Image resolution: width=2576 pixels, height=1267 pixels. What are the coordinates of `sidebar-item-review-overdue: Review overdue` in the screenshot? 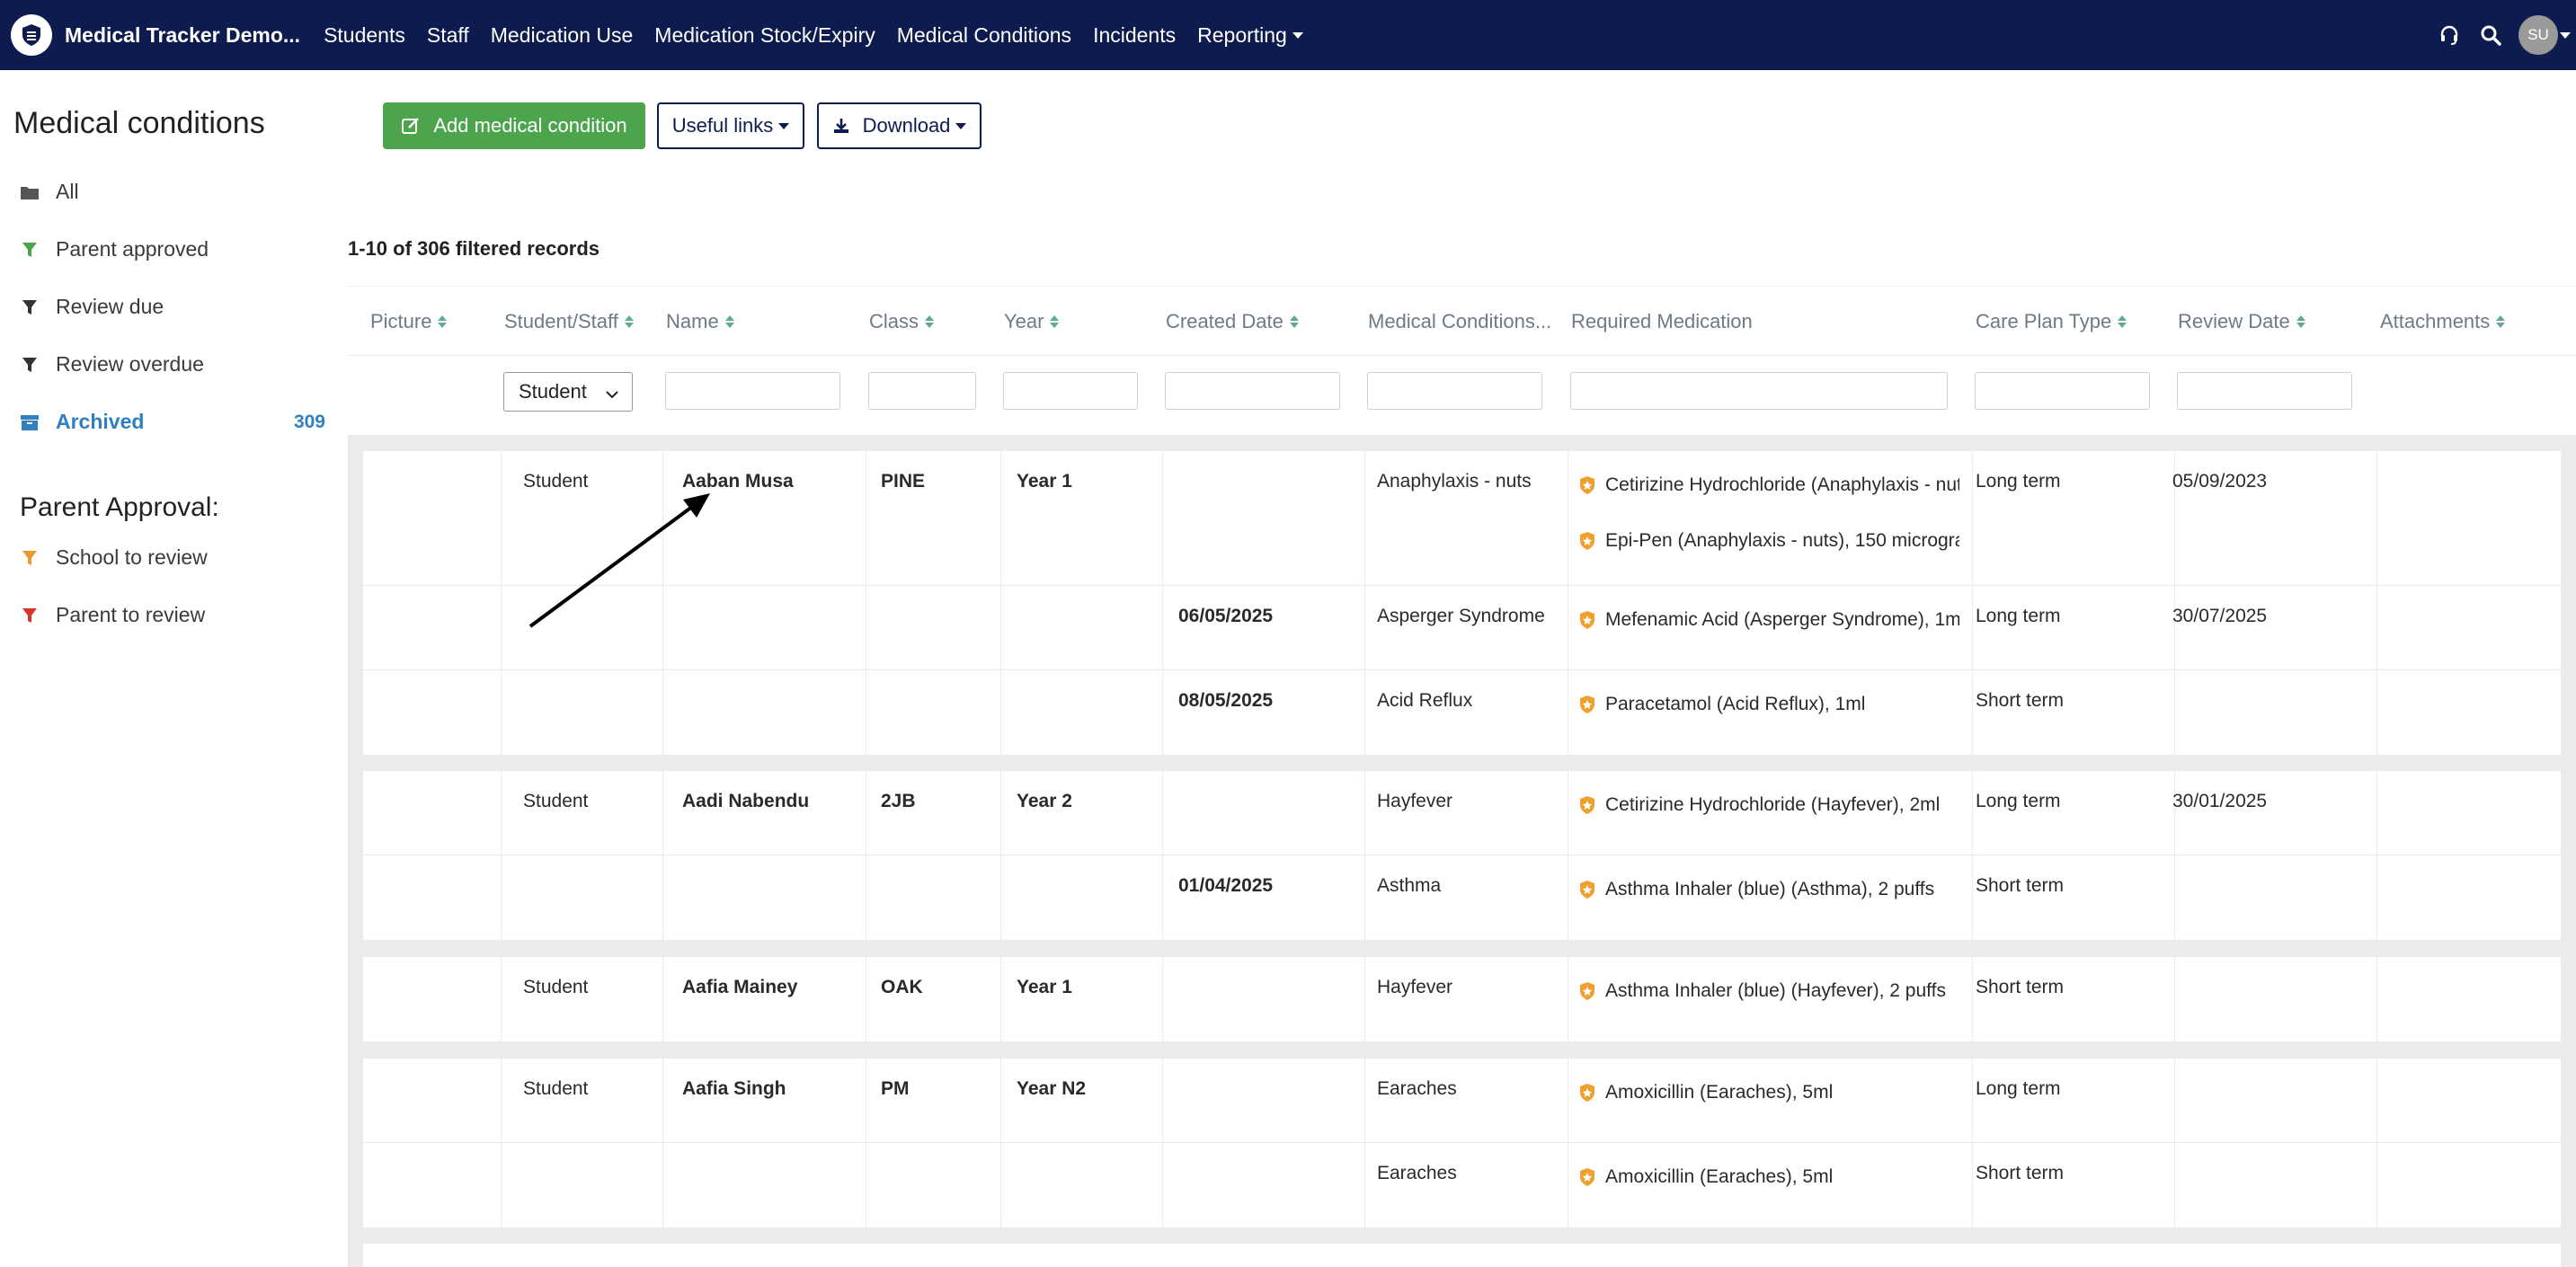 It's located at (172, 364).